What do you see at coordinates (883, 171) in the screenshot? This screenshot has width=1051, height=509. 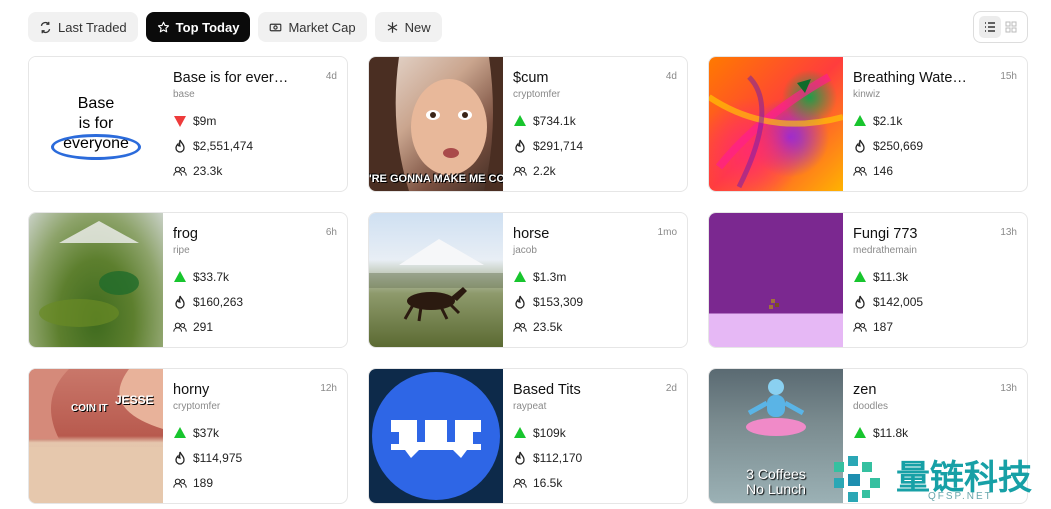 I see `holders-value: 146` at bounding box center [883, 171].